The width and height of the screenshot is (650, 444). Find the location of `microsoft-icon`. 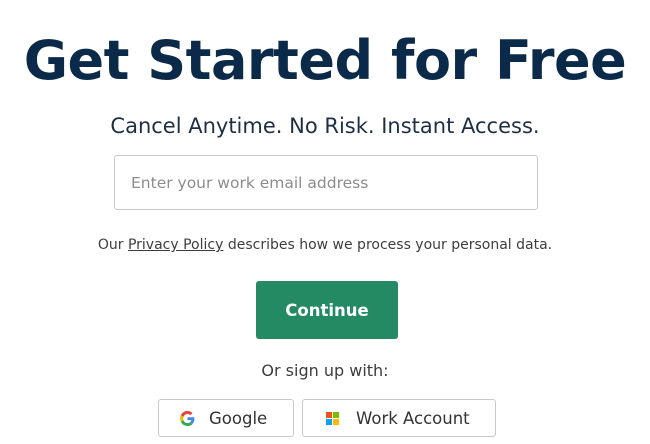

microsoft-icon is located at coordinates (332, 418).